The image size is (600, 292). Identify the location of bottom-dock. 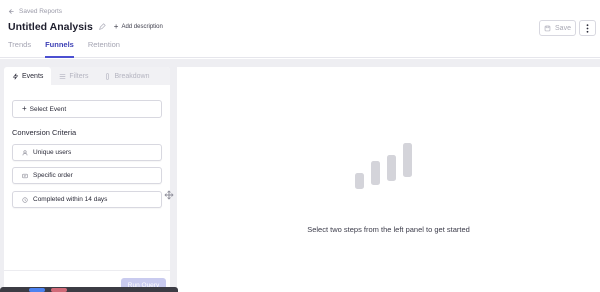
(89, 289).